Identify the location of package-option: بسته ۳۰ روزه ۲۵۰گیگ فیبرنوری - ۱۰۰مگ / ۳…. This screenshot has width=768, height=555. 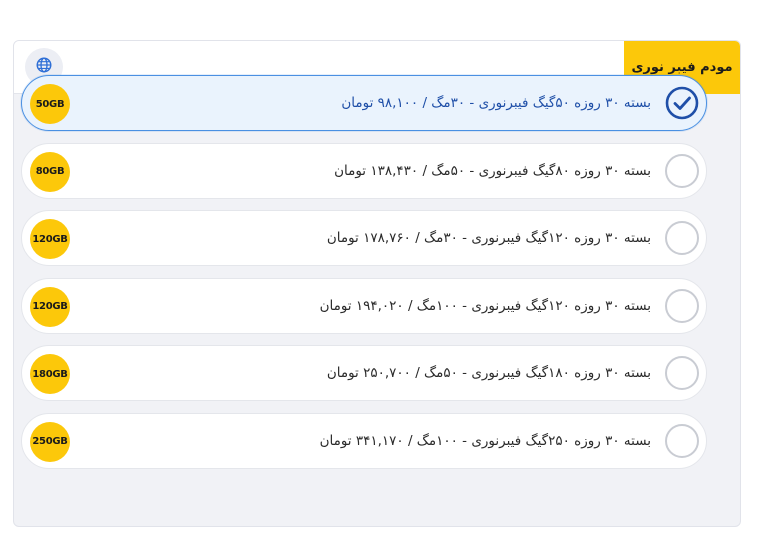
(364, 440).